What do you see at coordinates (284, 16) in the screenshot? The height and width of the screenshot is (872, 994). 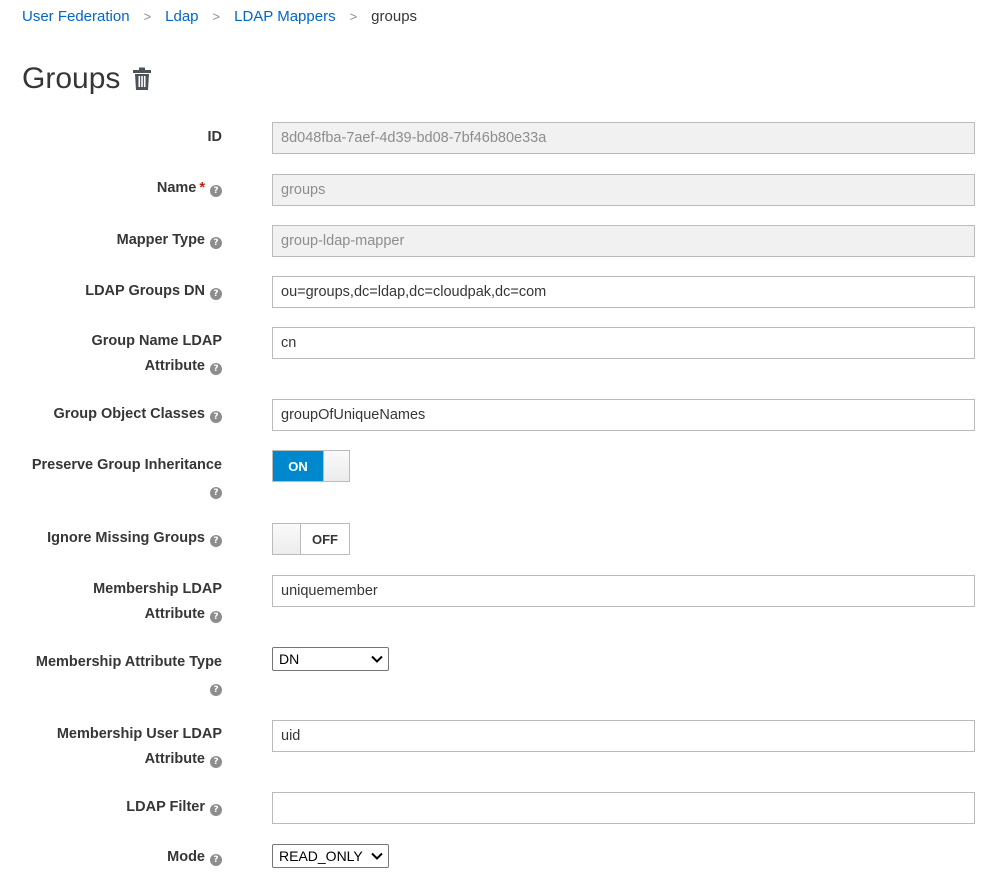 I see `breadcrumb-ldap-mappers: LDAP Mappers` at bounding box center [284, 16].